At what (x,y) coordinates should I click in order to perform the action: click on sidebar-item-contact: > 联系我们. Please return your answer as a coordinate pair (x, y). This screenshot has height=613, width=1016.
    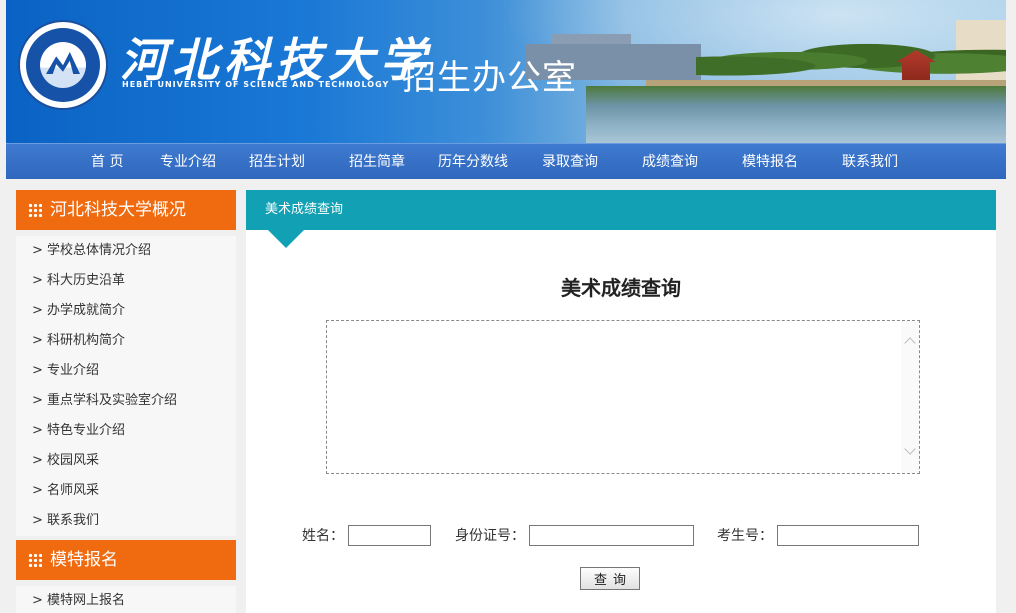
    Looking at the image, I should click on (126, 521).